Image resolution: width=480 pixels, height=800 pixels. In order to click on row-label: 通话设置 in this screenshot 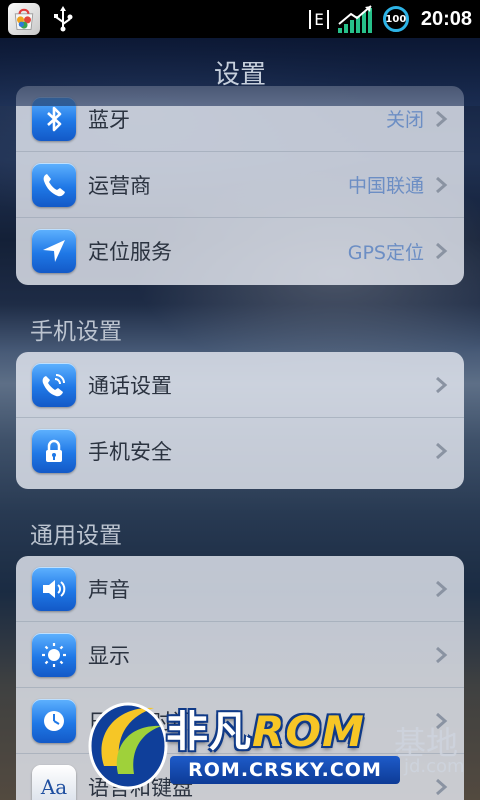, I will do `click(130, 385)`.